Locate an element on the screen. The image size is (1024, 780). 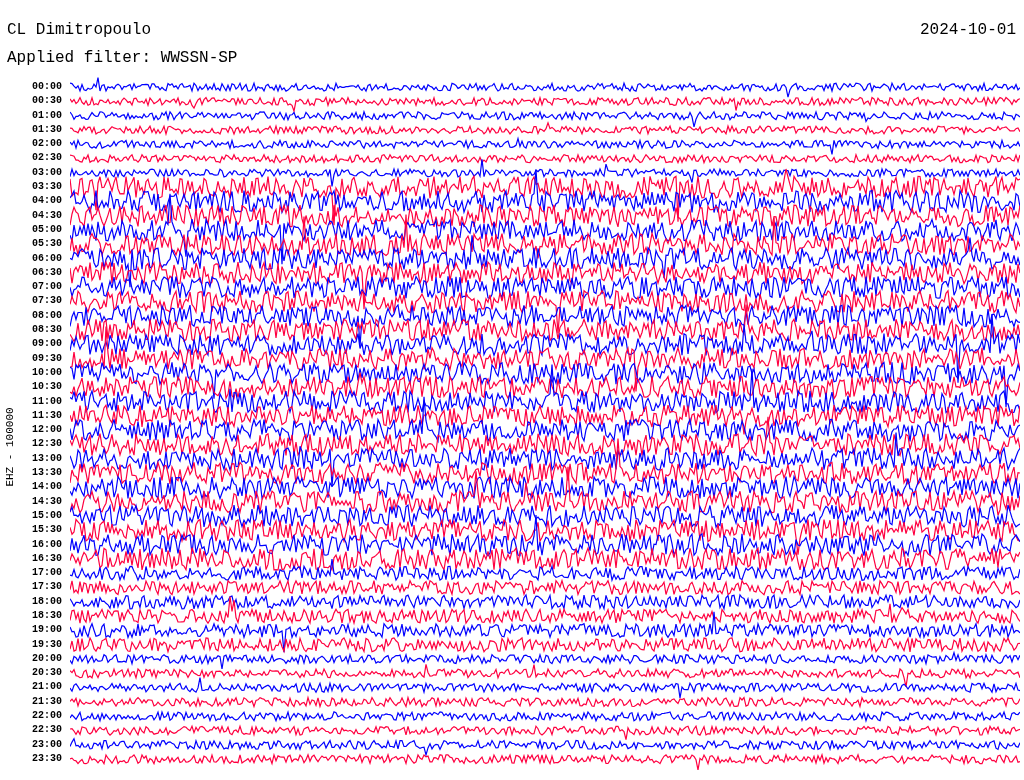
time-label: 19:00 is located at coordinates (47, 630).